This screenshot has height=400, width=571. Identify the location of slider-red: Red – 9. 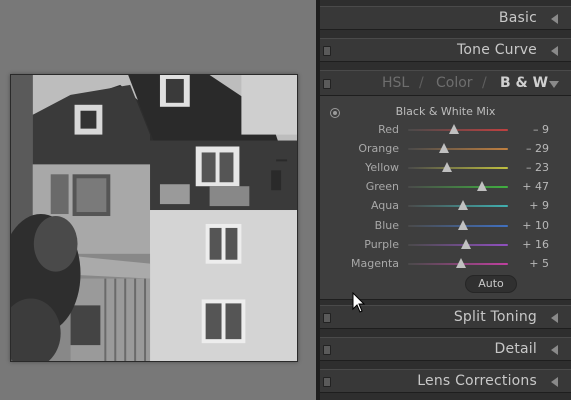
(445, 130).